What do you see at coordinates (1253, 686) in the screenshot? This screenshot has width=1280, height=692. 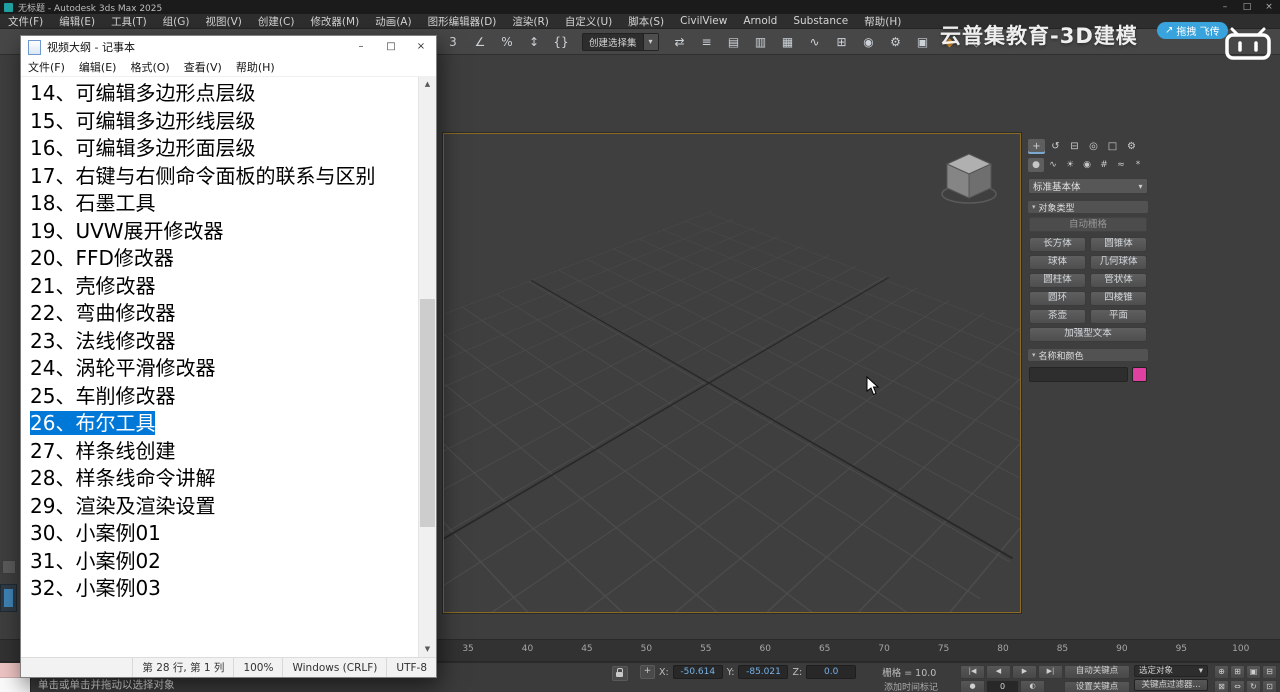 I see `orbit-icon: ↻` at bounding box center [1253, 686].